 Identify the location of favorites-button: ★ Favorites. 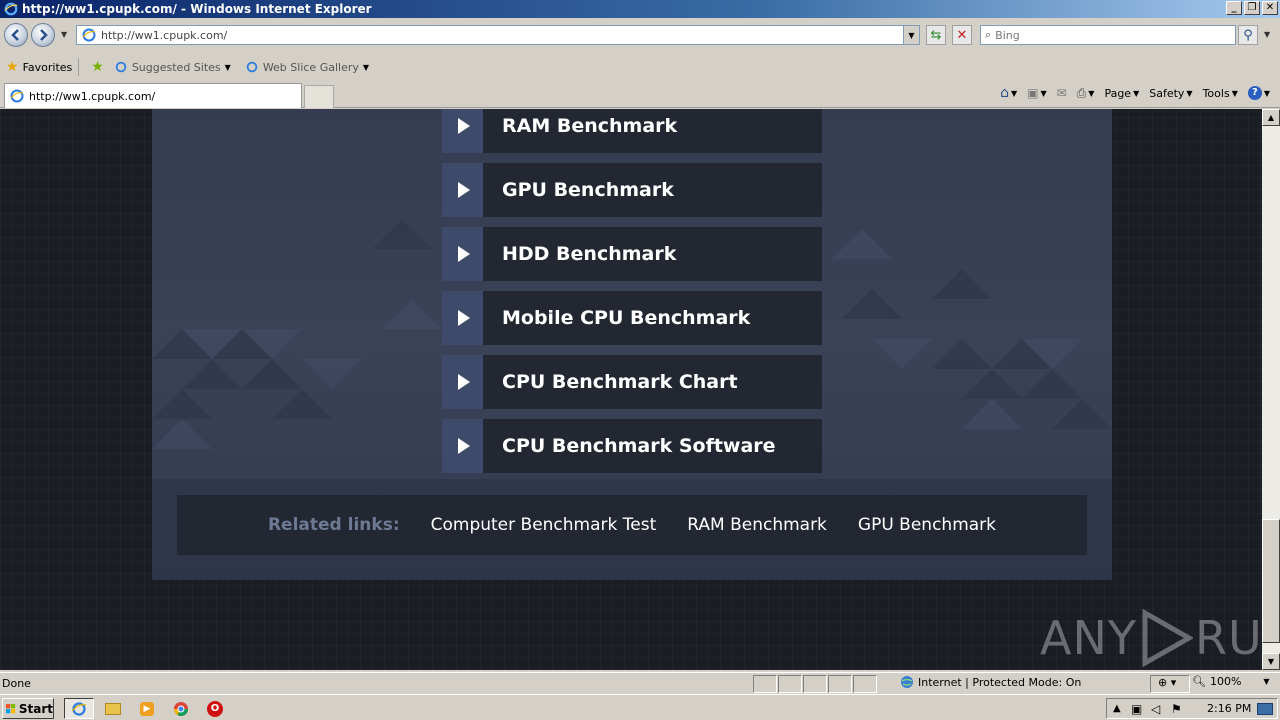
(39, 67).